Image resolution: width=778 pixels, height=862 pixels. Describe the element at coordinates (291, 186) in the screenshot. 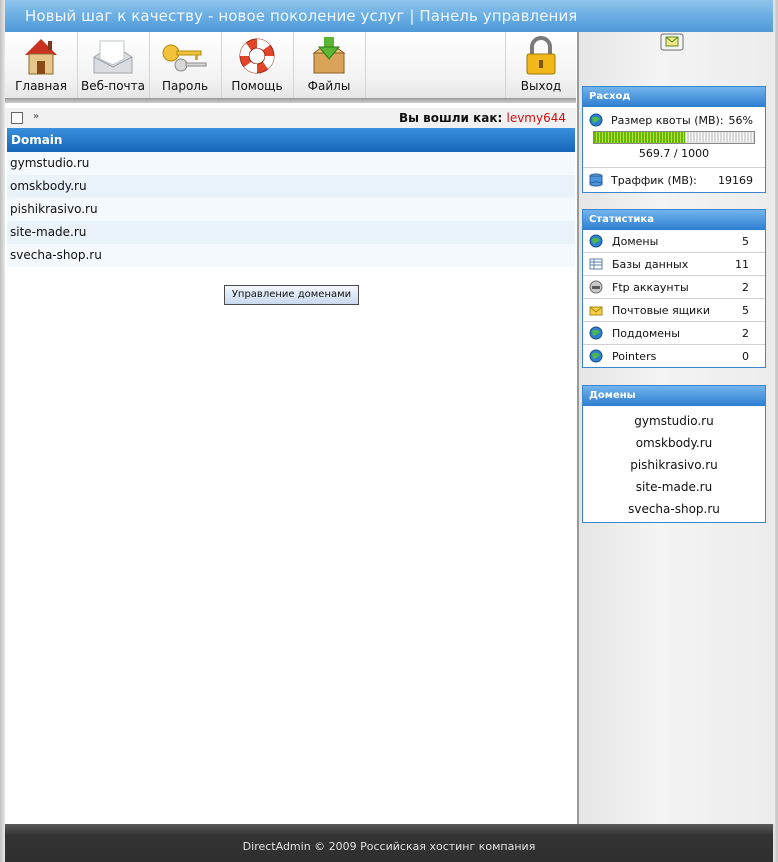

I see `table-row: omskbody.ru` at that location.